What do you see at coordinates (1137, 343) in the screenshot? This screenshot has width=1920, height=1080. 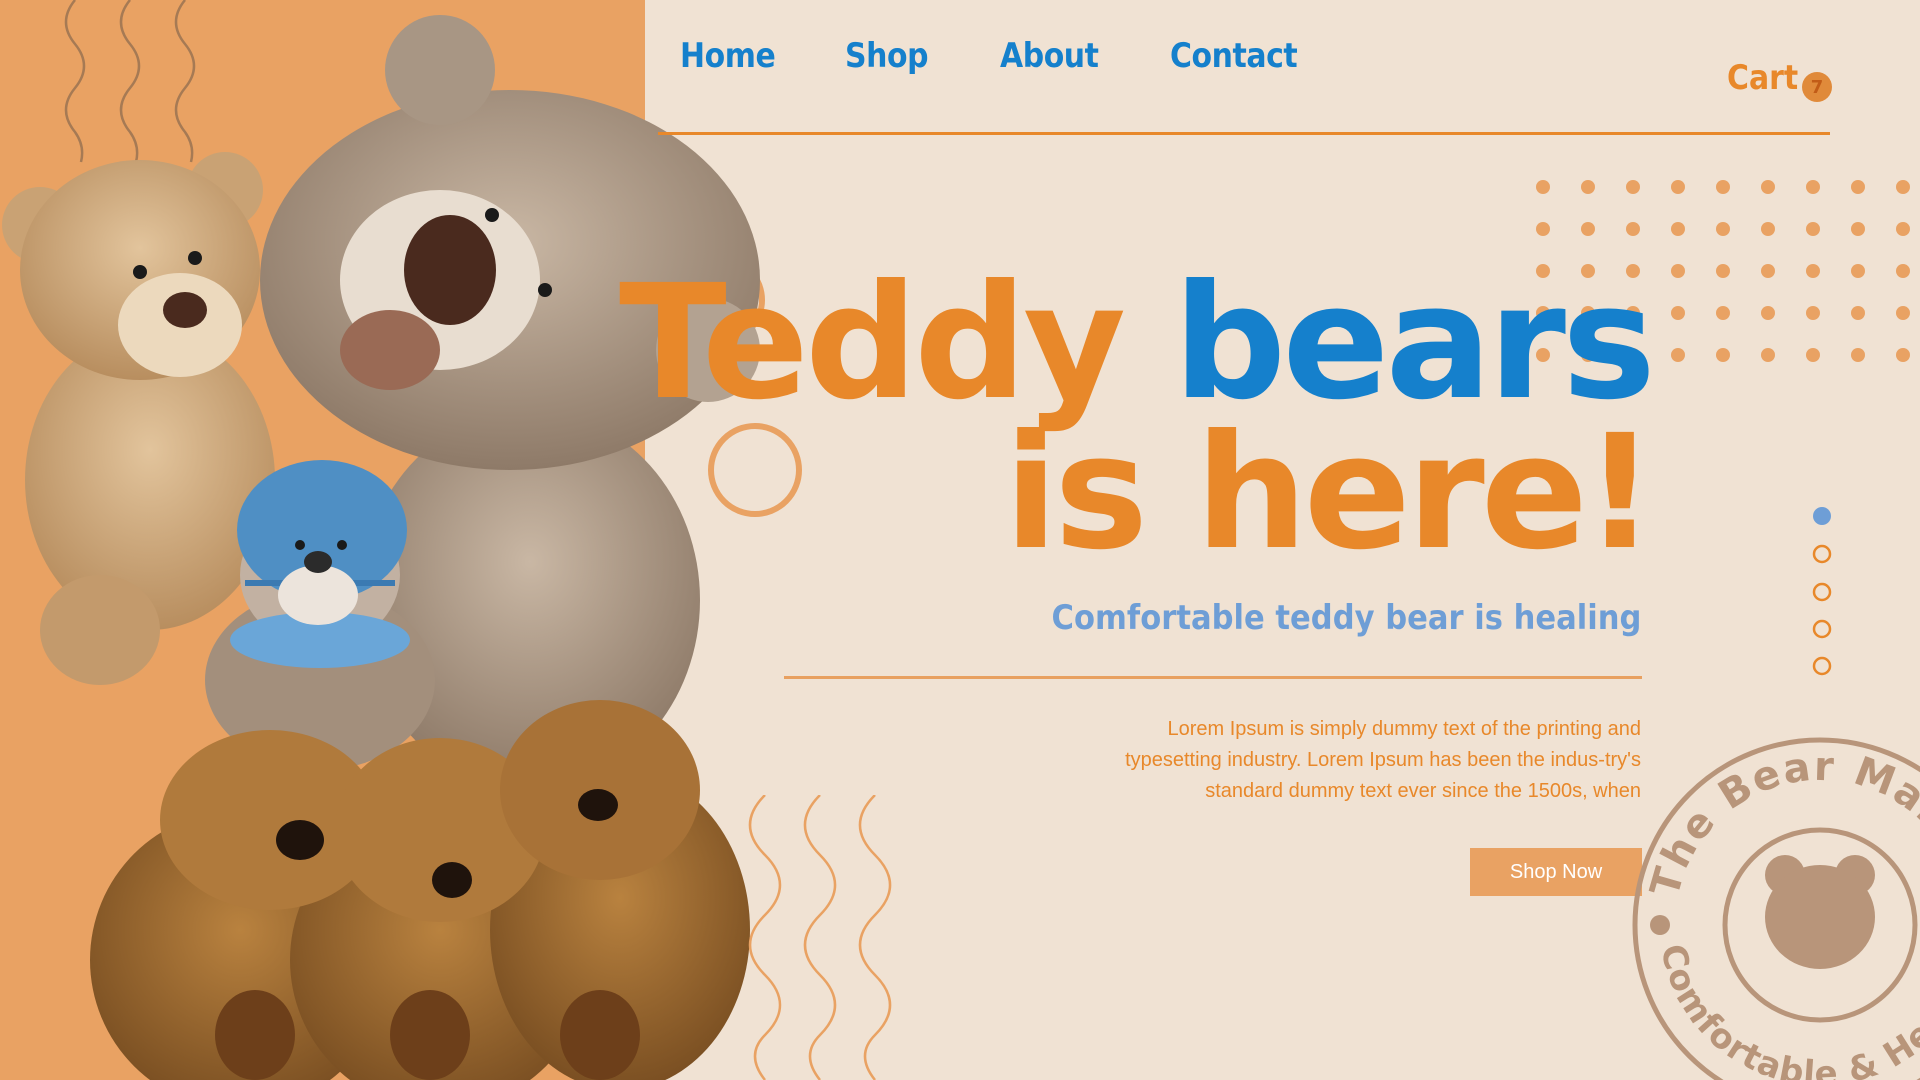 I see `headline-line-1: Teddy bears` at bounding box center [1137, 343].